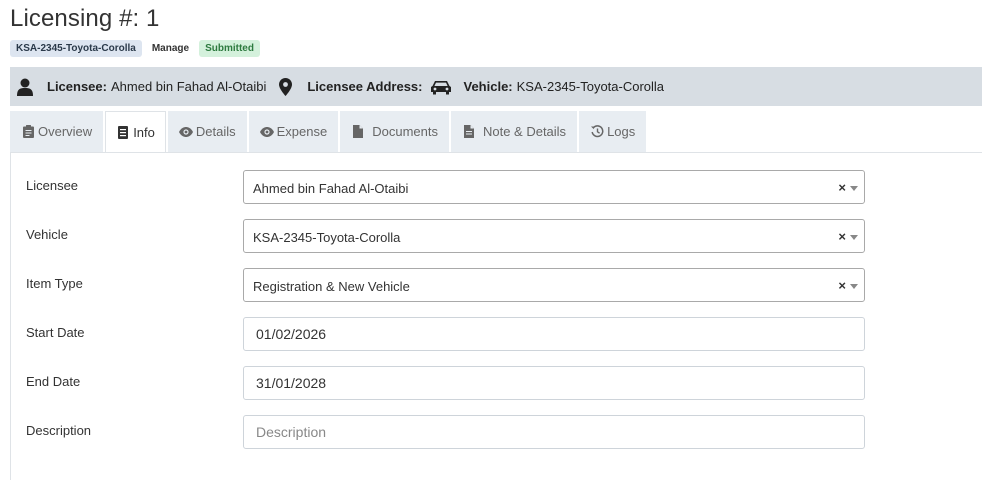 The image size is (982, 480). I want to click on tab-label: Details, so click(215, 131).